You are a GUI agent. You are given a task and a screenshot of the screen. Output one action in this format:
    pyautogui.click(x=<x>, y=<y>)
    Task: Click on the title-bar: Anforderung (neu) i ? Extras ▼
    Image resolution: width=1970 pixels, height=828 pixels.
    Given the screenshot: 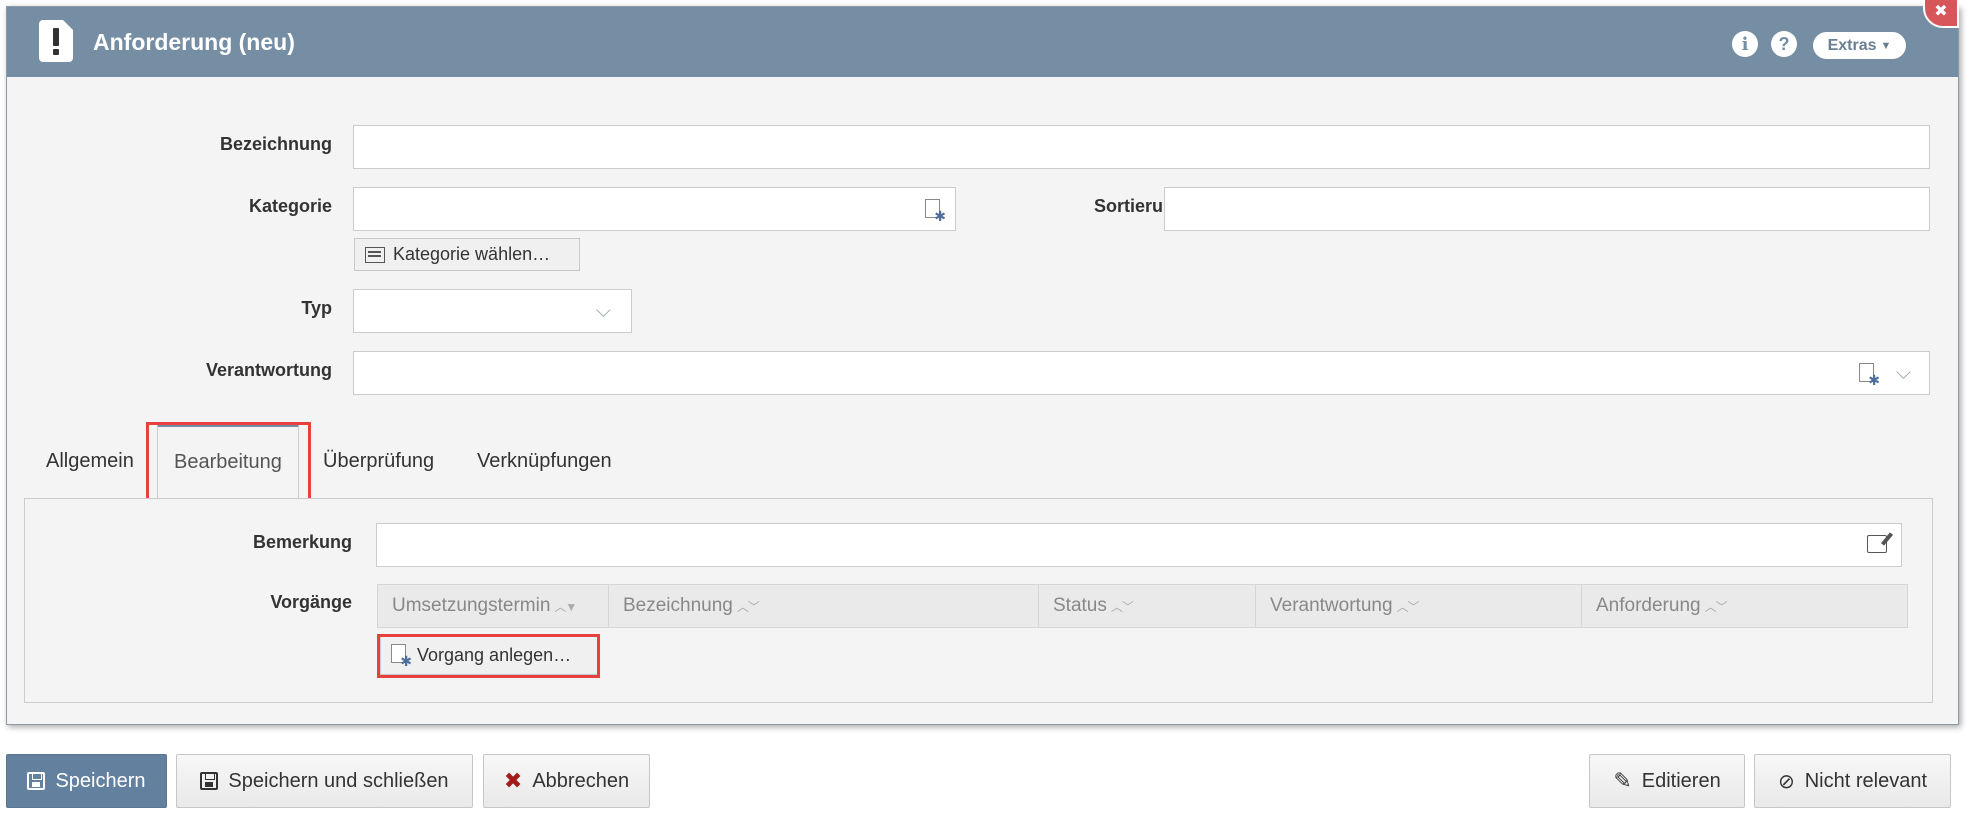 What is the action you would take?
    pyautogui.click(x=982, y=42)
    